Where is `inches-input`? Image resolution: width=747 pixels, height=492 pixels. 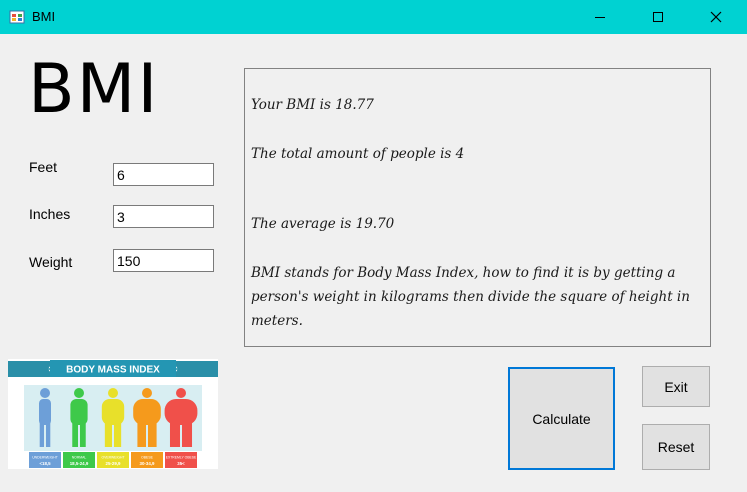 inches-input is located at coordinates (163, 216).